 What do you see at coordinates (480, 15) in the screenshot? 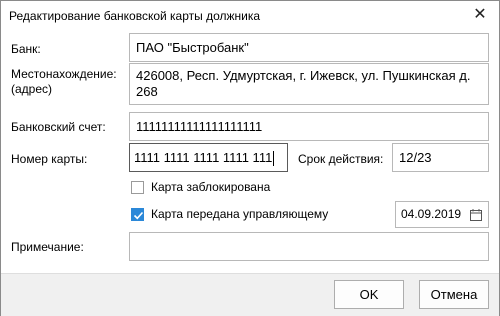
I see `close-icon: ✕` at bounding box center [480, 15].